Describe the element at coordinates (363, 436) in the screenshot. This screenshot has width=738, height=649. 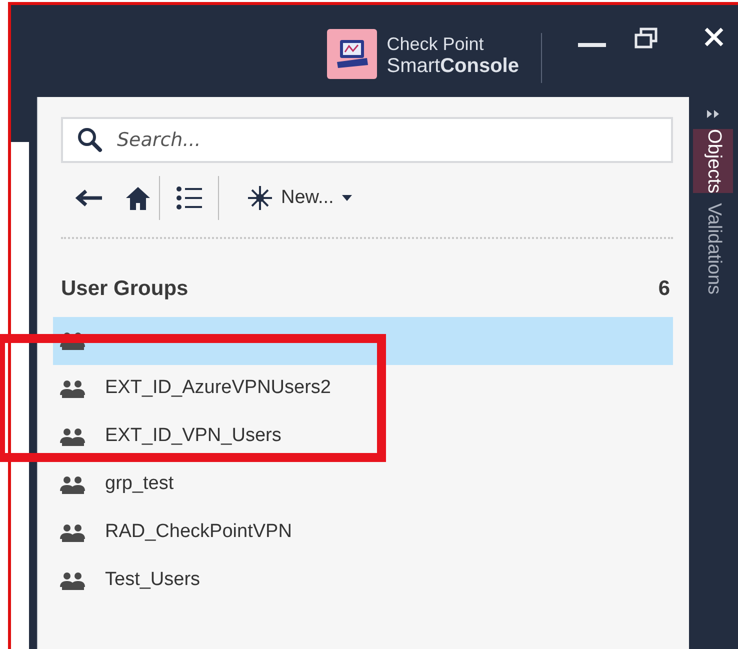
I see `group-row: EXT_ID_VPN_Users` at that location.